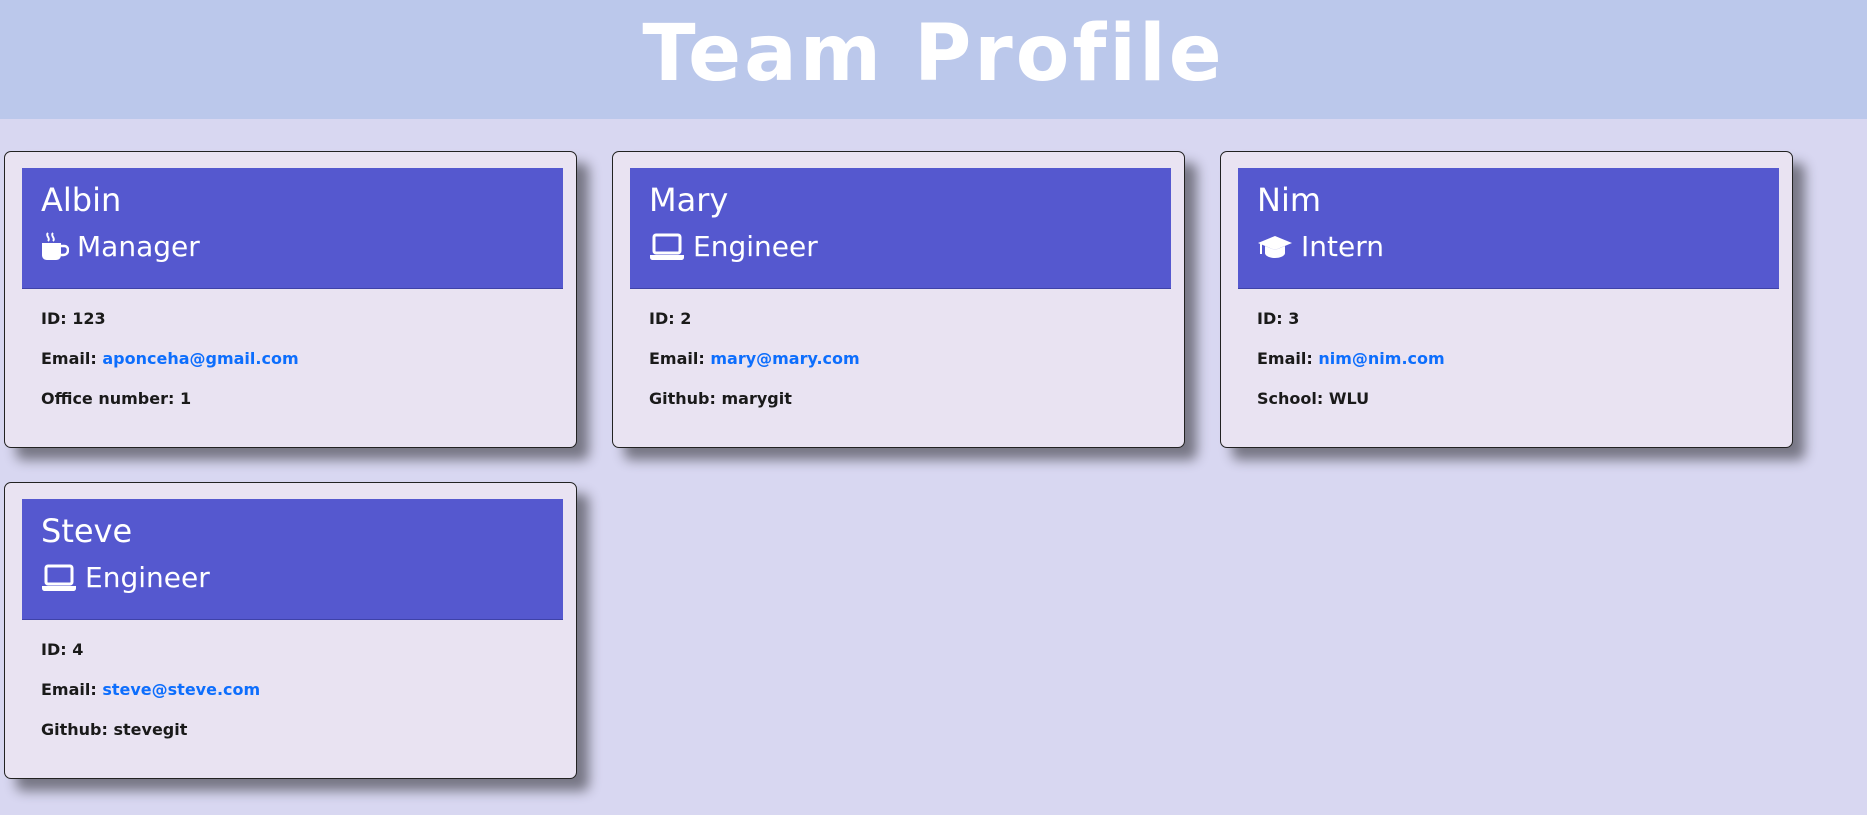  I want to click on employee-id: ID: 4, so click(62, 649).